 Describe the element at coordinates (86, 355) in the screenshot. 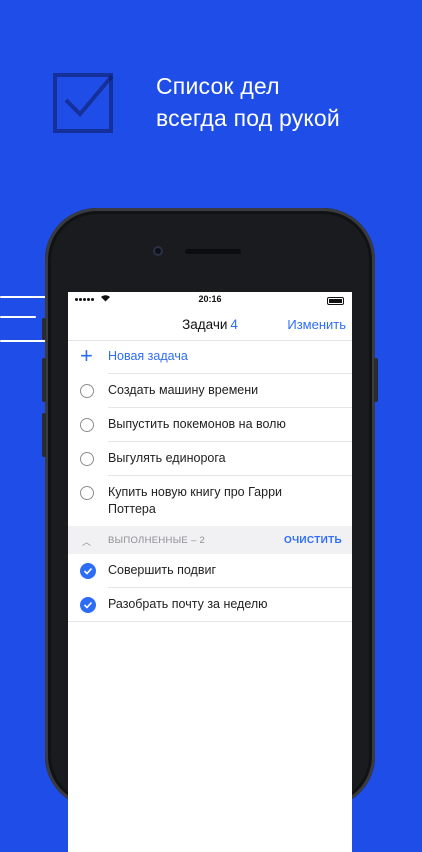

I see `plus-icon: +` at that location.